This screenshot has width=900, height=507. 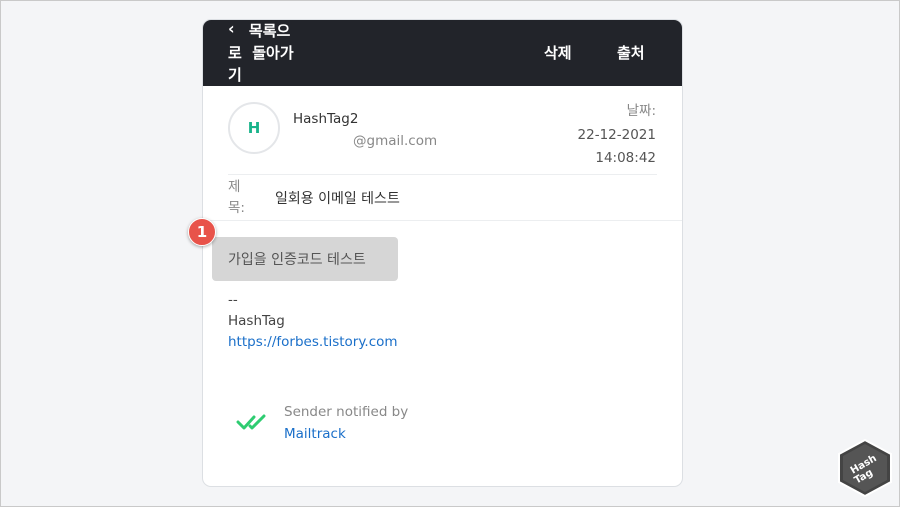 What do you see at coordinates (326, 119) in the screenshot?
I see `sender-name: HashTag2` at bounding box center [326, 119].